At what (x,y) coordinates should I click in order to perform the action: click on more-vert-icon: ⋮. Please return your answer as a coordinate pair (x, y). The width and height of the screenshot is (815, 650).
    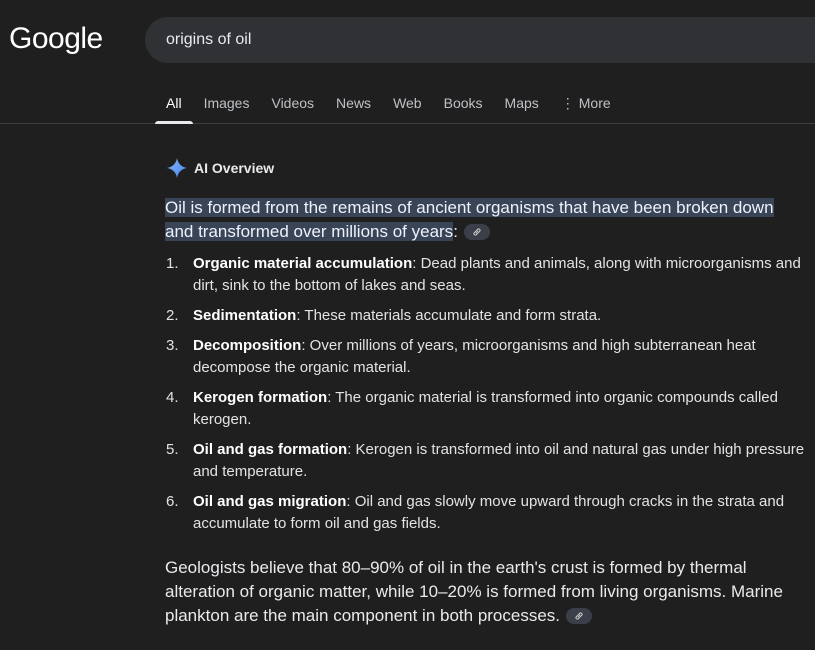
    Looking at the image, I should click on (567, 103).